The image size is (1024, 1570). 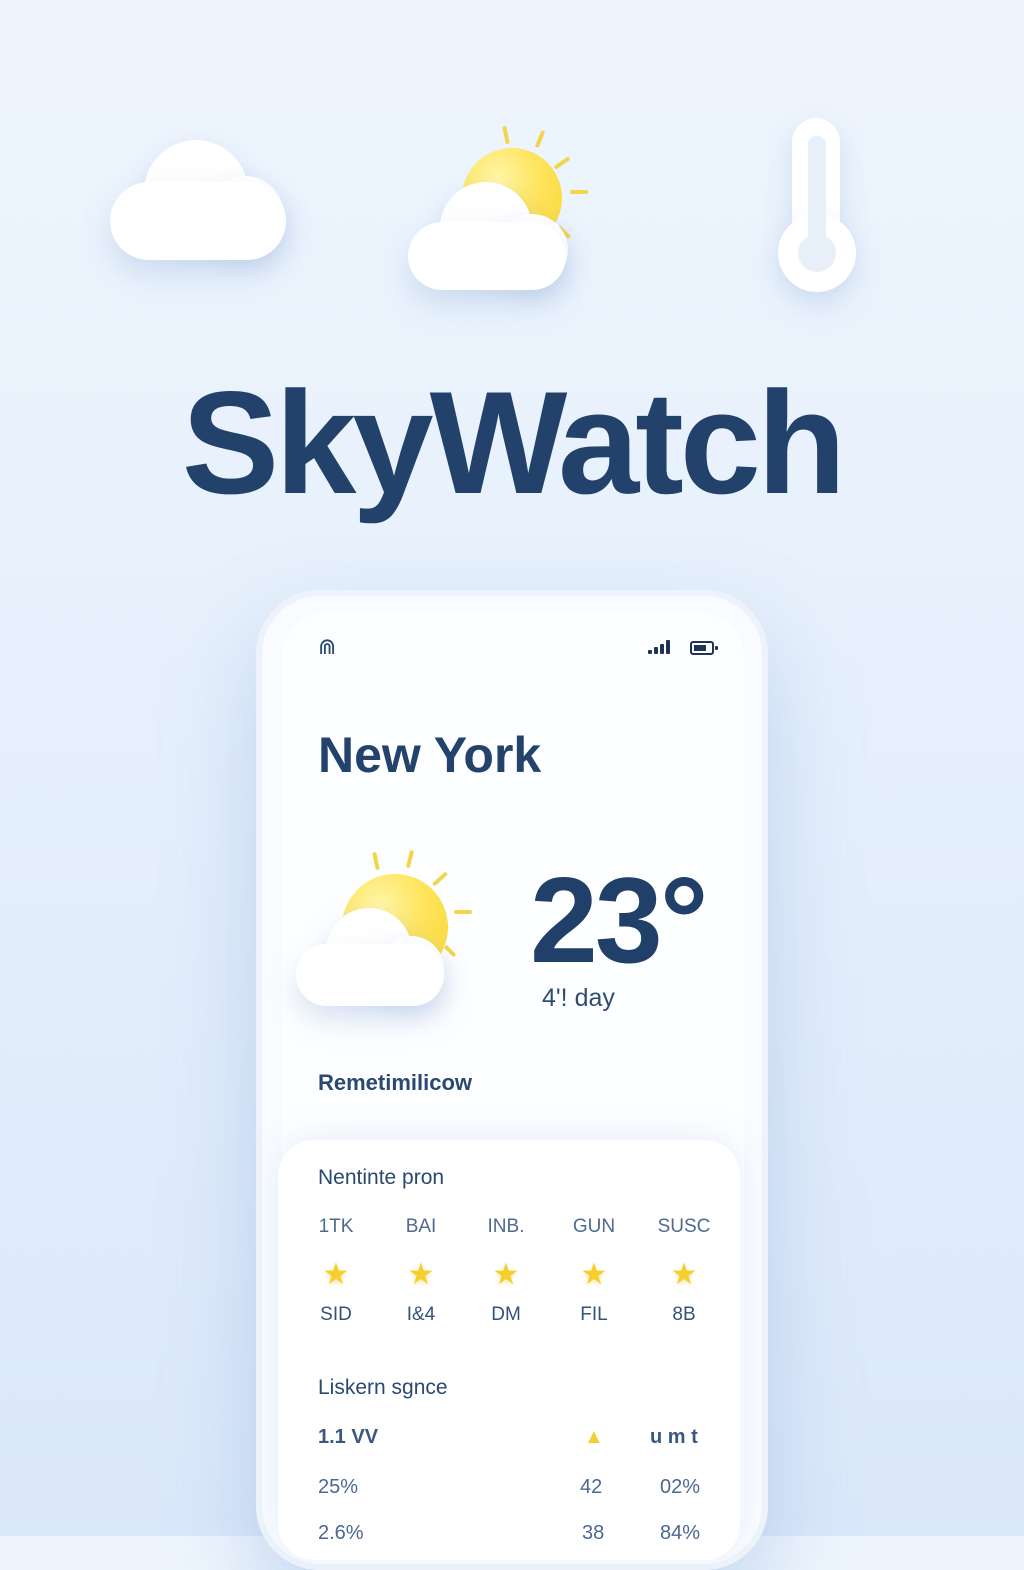 I want to click on forecast-day-label: 1TK, so click(x=336, y=1226).